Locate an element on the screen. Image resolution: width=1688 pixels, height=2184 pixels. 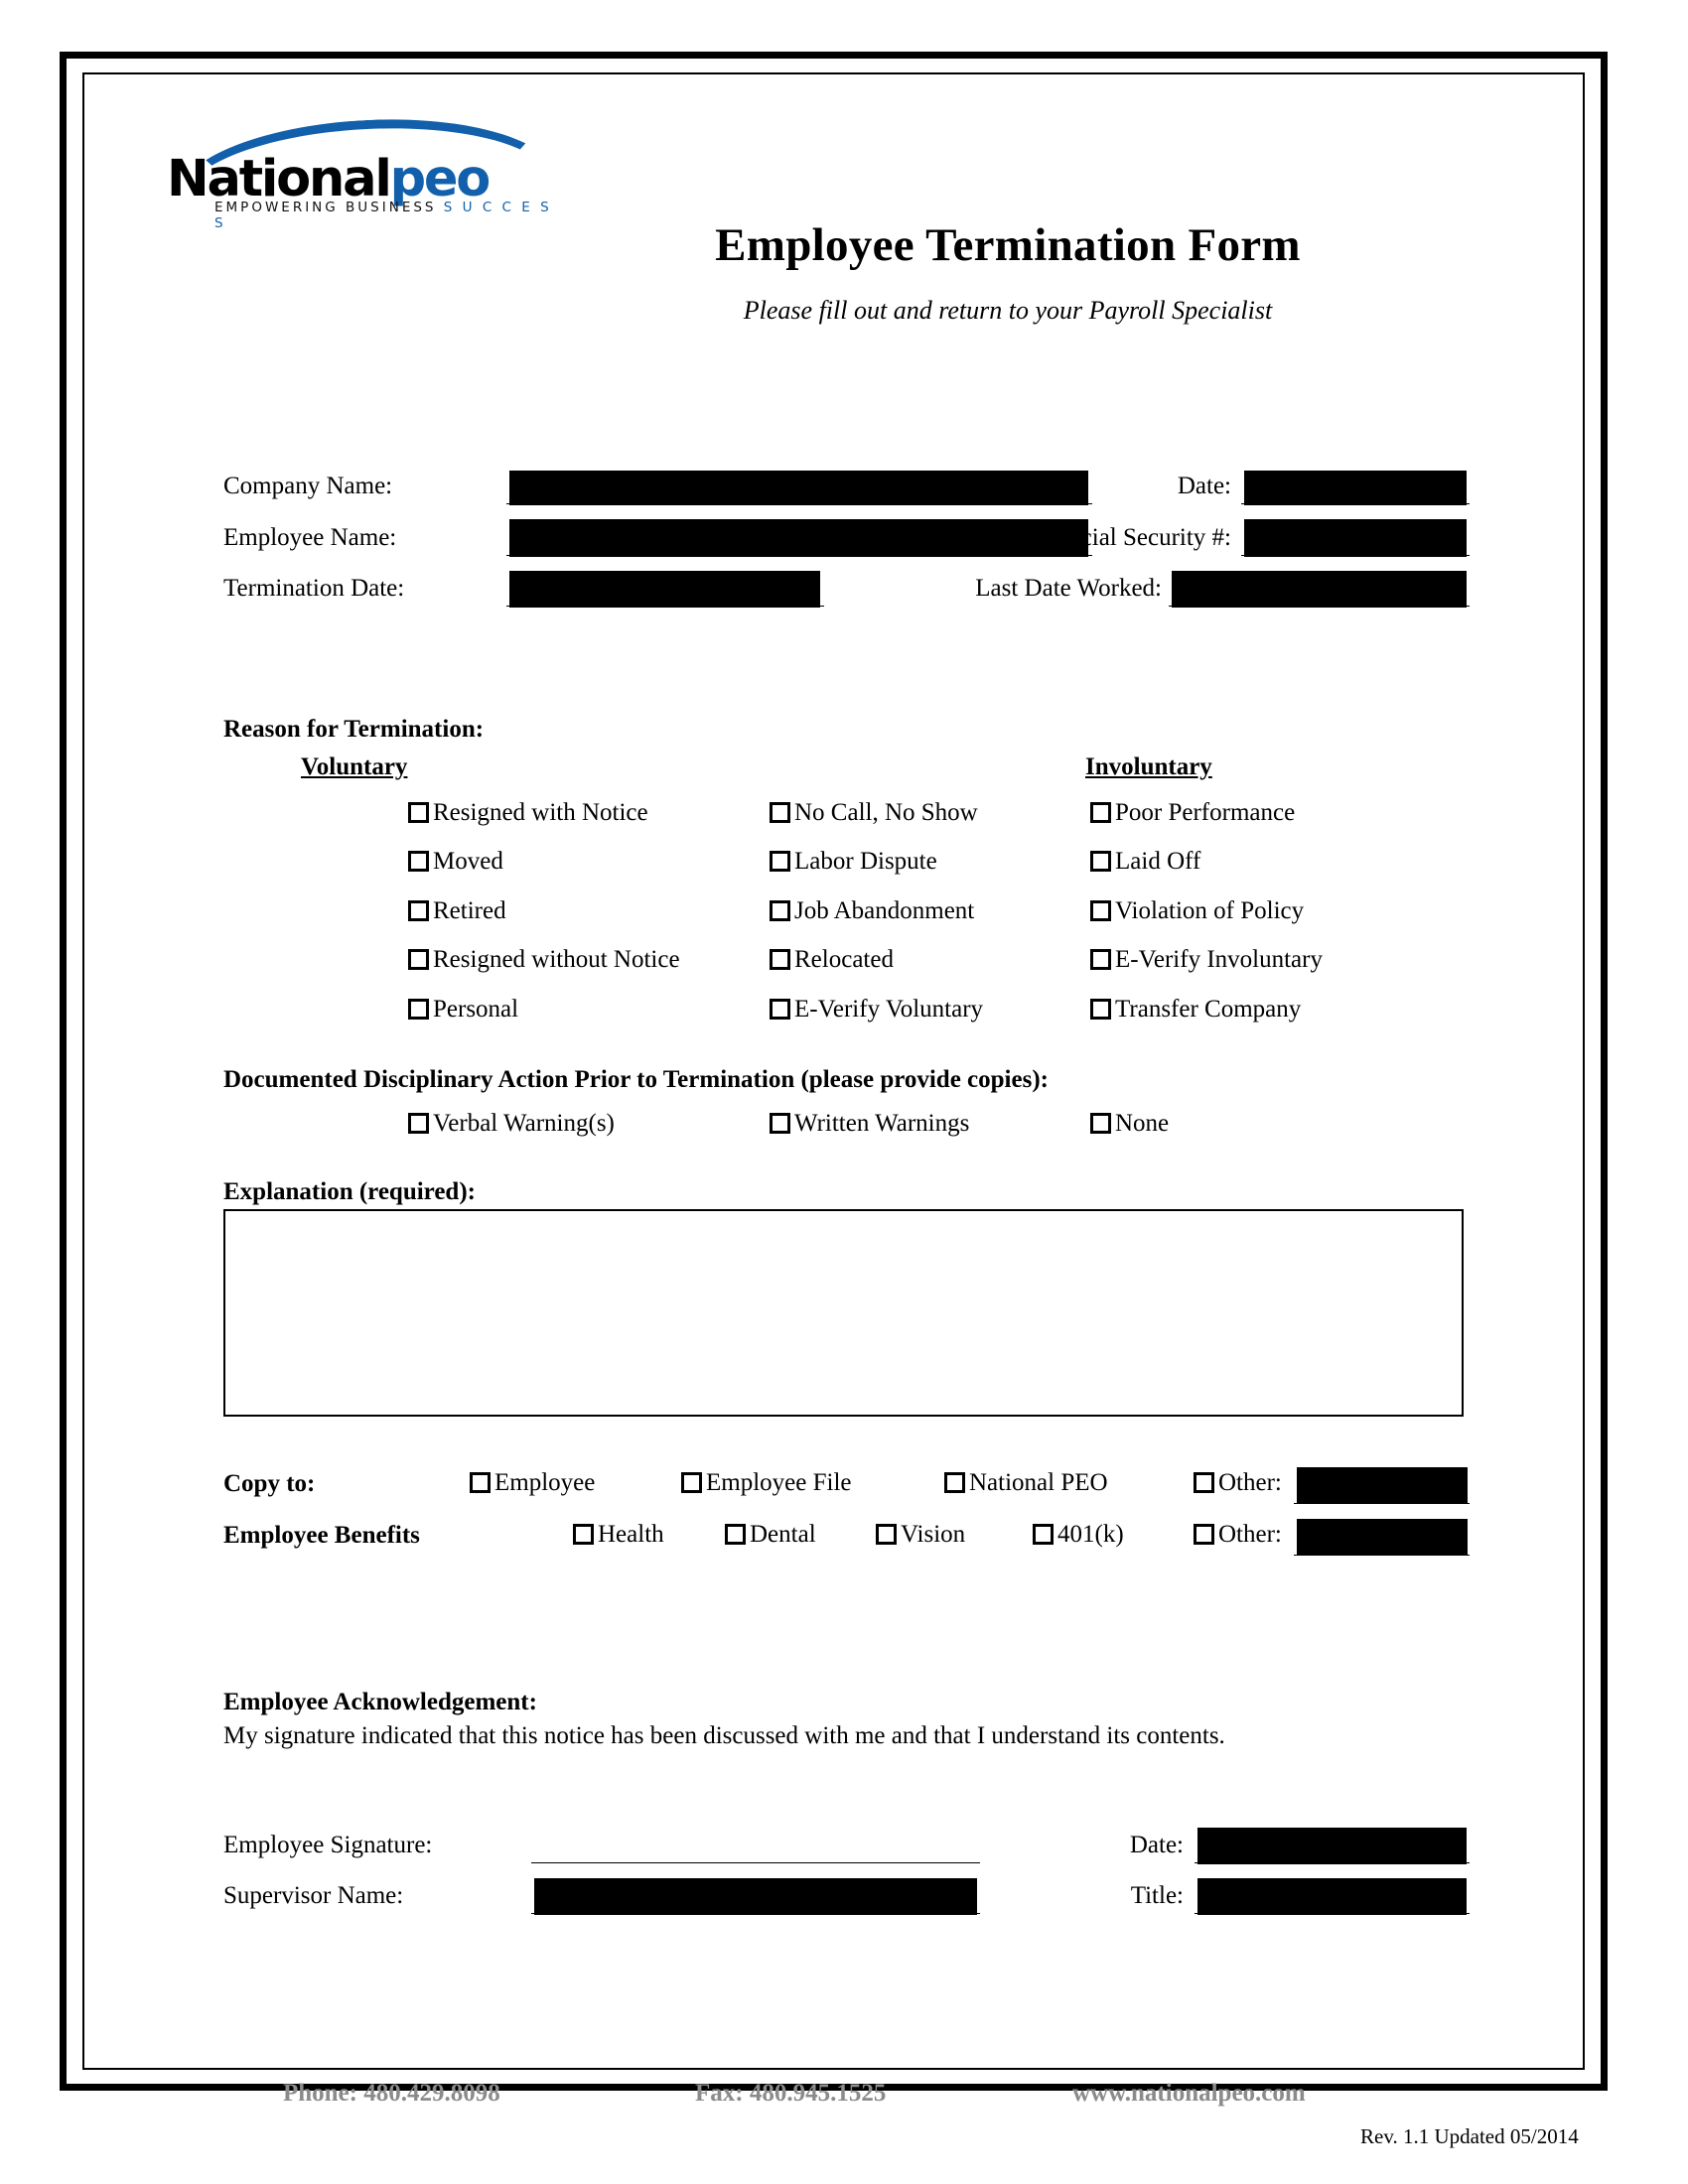
supervisor-title-input is located at coordinates (1332, 1896).